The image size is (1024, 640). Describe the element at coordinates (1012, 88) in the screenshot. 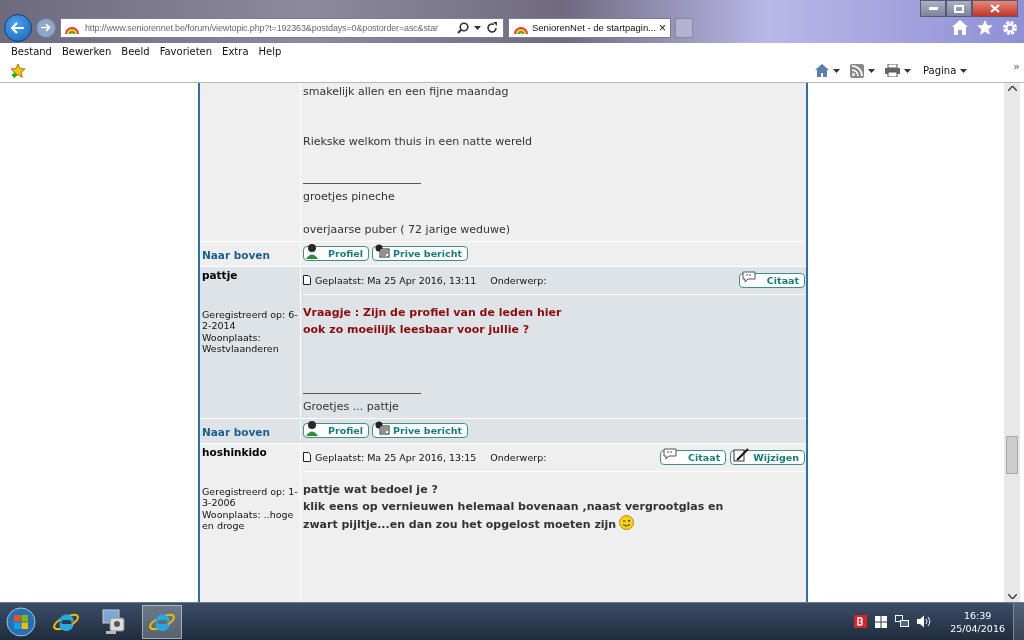

I see `scroll-up-icon` at that location.